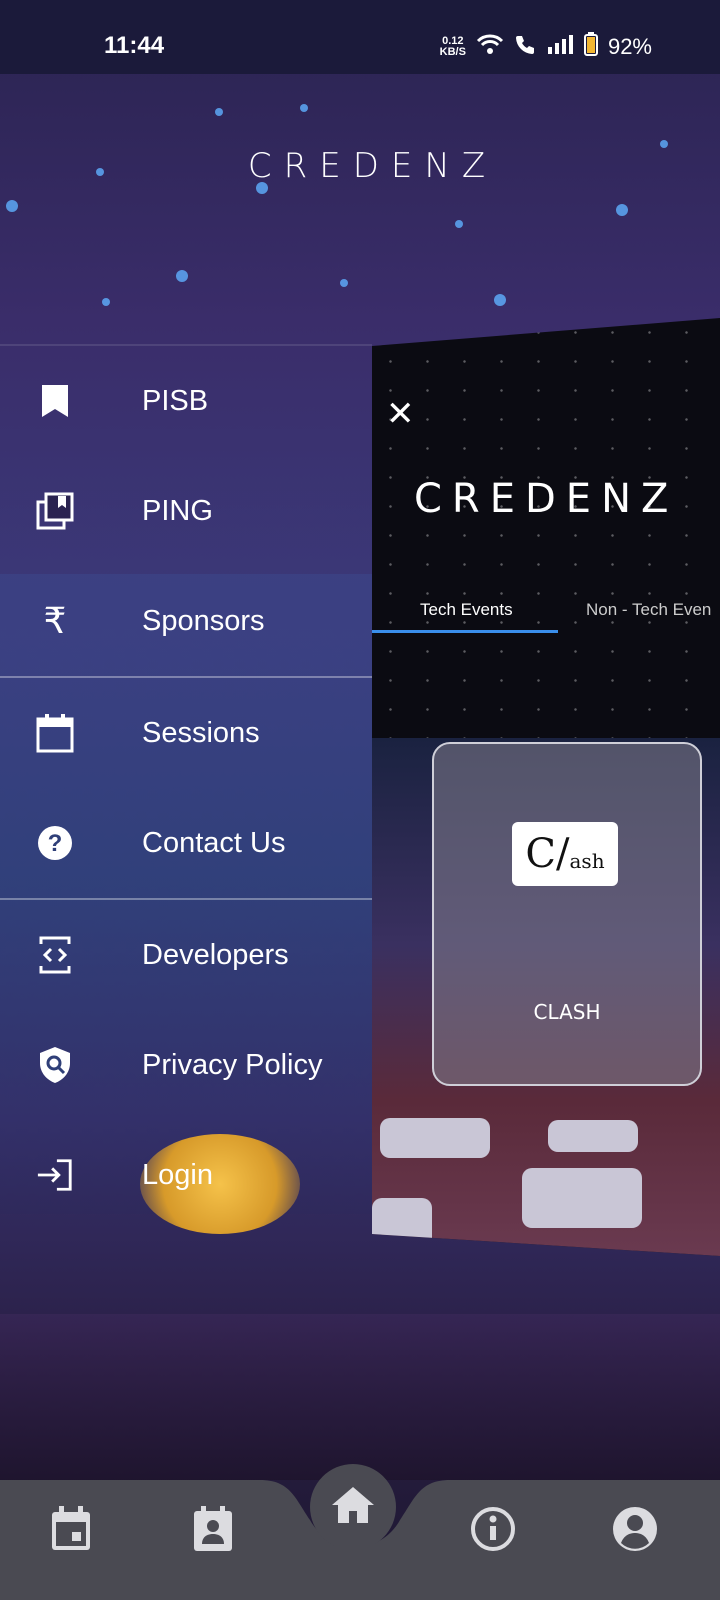 The width and height of the screenshot is (720, 1600). Describe the element at coordinates (452, 46) in the screenshot. I see `network-speed: 0.12 KB/S` at that location.